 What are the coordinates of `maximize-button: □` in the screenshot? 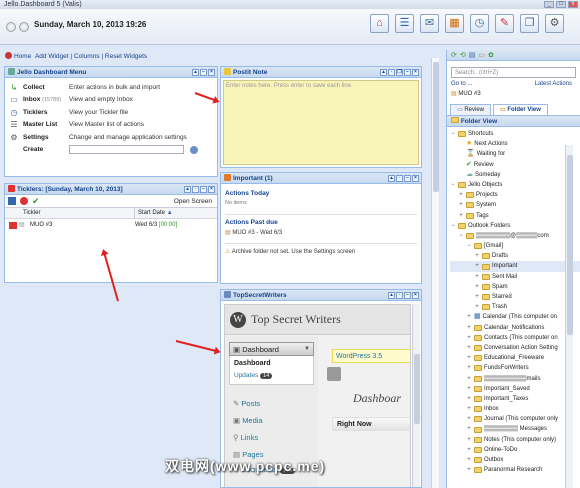 It's located at (561, 4).